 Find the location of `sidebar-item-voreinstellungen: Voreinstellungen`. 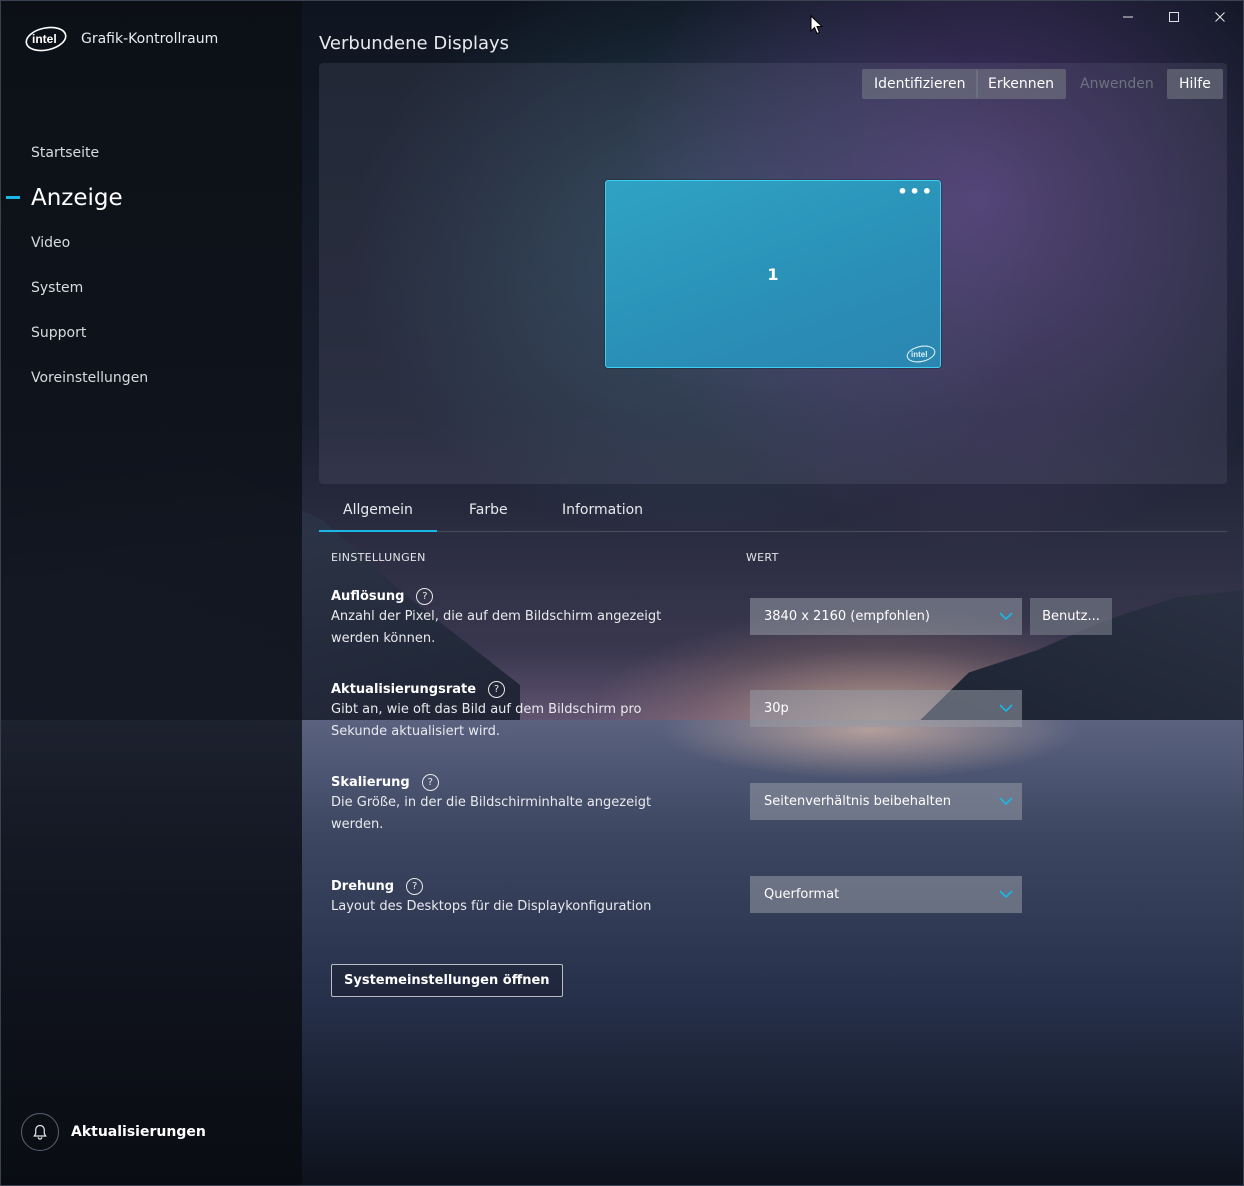

sidebar-item-voreinstellungen: Voreinstellungen is located at coordinates (150, 377).